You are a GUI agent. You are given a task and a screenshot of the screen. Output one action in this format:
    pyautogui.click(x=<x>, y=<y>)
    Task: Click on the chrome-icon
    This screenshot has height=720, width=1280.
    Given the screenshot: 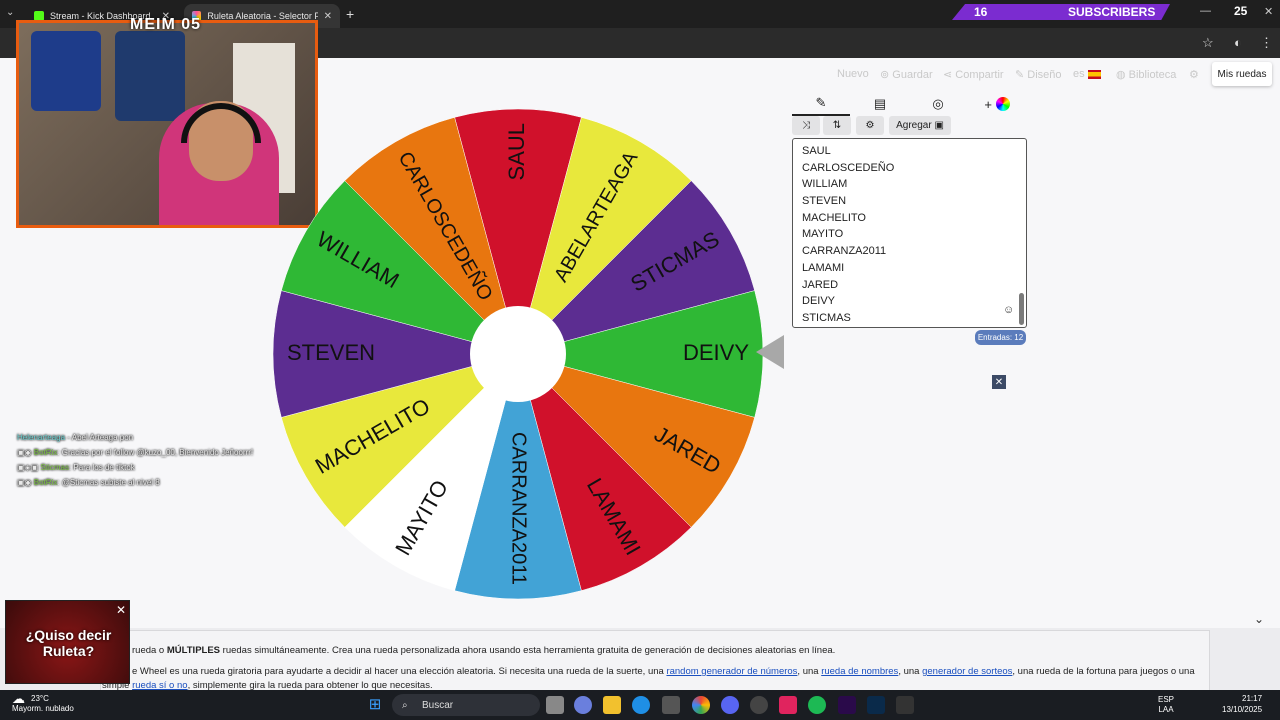 What is the action you would take?
    pyautogui.click(x=701, y=705)
    